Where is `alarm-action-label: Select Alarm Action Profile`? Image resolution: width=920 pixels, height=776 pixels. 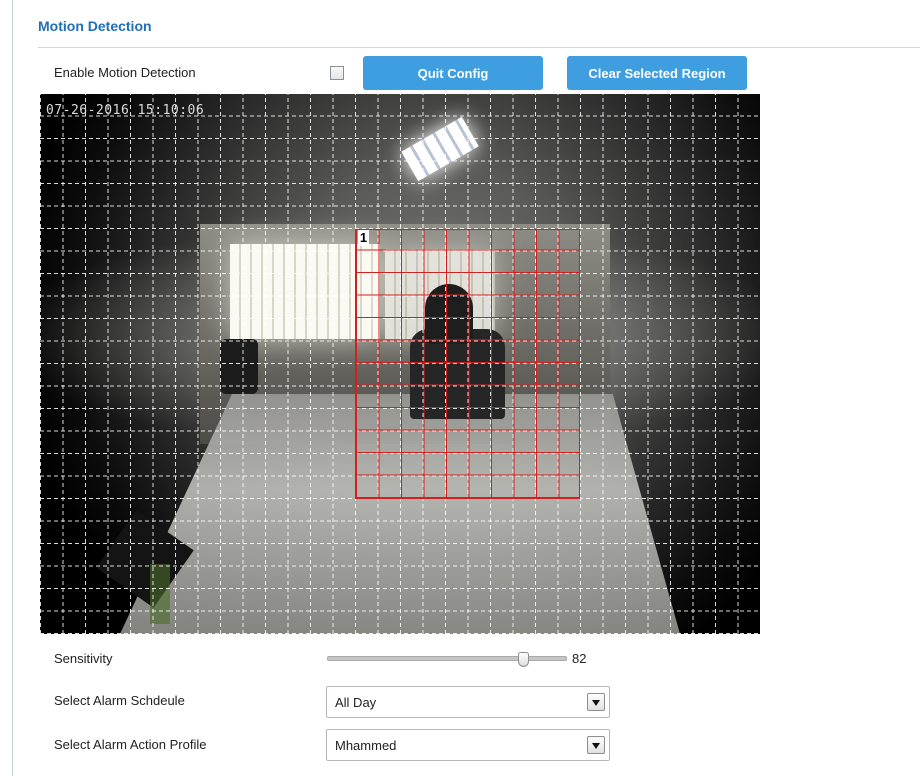 alarm-action-label: Select Alarm Action Profile is located at coordinates (130, 744).